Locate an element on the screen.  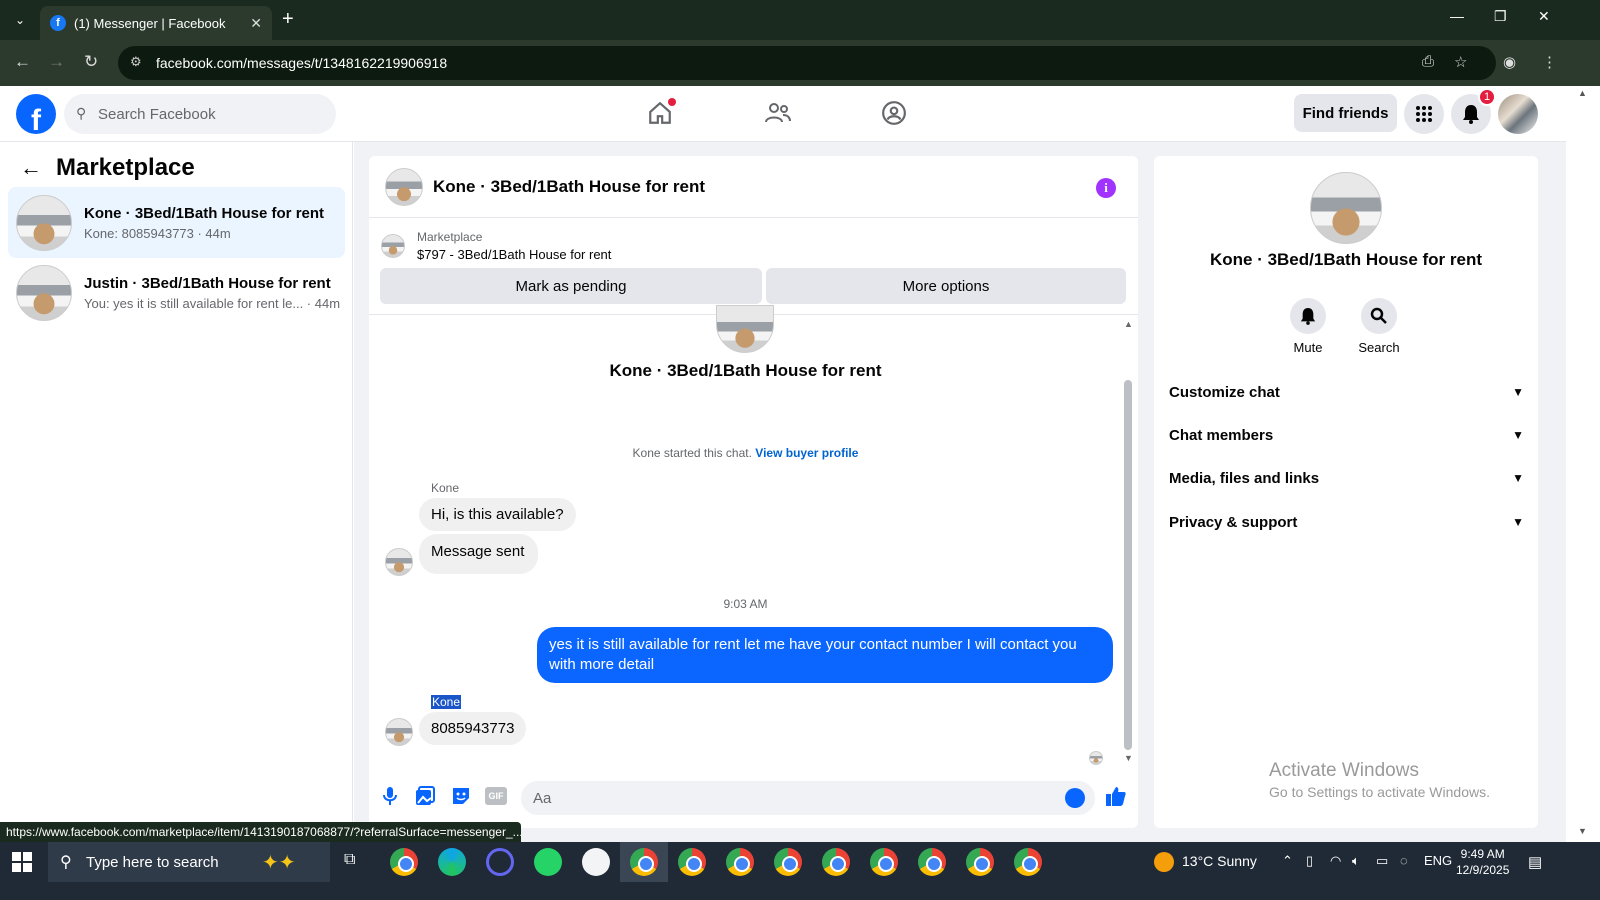
chevron-down-icon: ▼ is located at coordinates (1518, 478).